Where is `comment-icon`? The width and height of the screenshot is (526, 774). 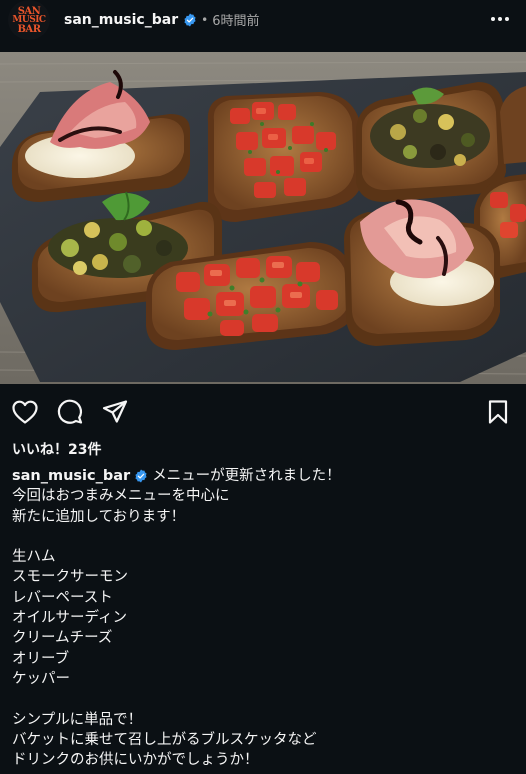 comment-icon is located at coordinates (70, 411).